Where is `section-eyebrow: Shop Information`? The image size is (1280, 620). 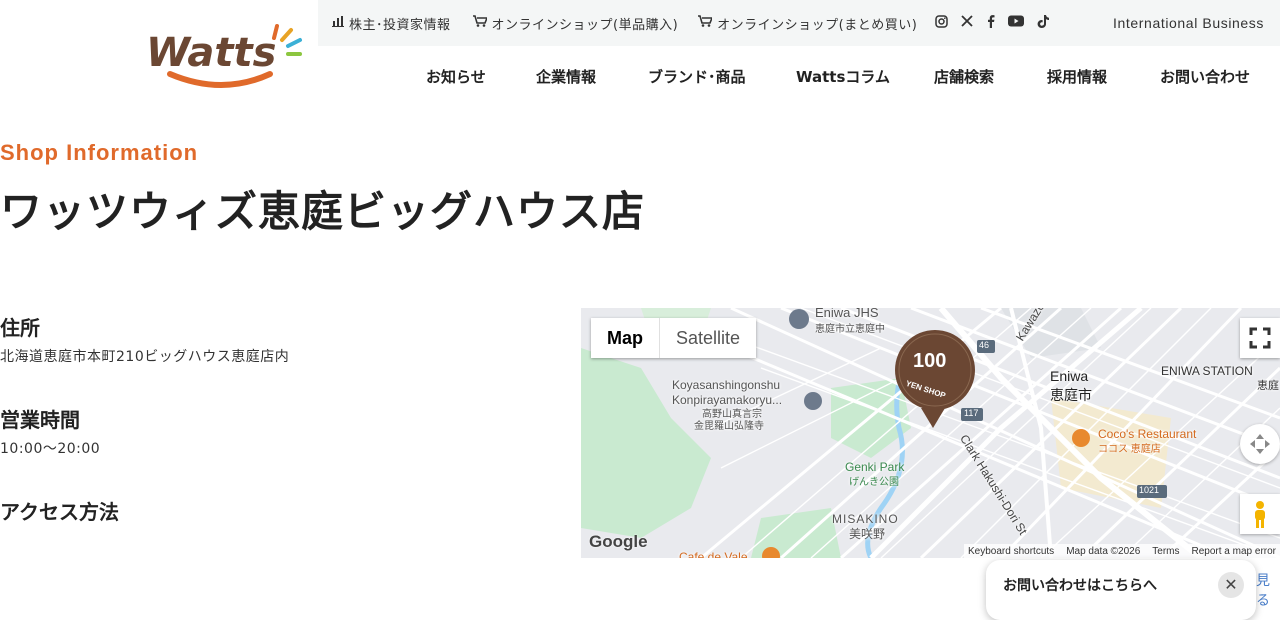 section-eyebrow: Shop Information is located at coordinates (99, 152).